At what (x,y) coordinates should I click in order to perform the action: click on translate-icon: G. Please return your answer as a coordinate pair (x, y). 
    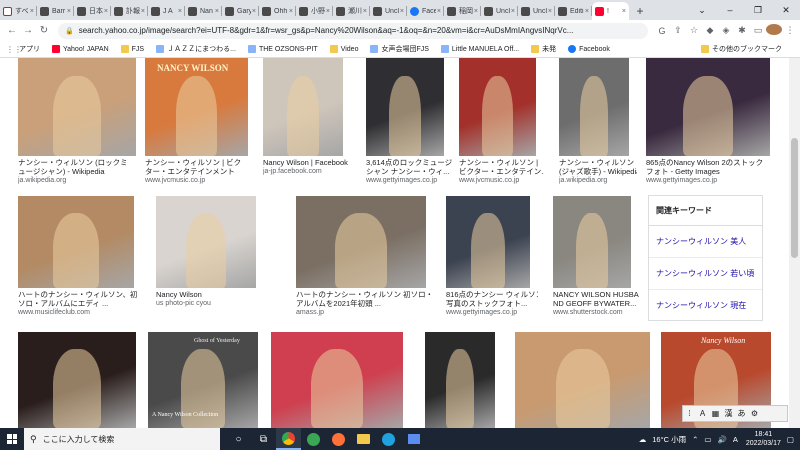
    Looking at the image, I should click on (662, 31).